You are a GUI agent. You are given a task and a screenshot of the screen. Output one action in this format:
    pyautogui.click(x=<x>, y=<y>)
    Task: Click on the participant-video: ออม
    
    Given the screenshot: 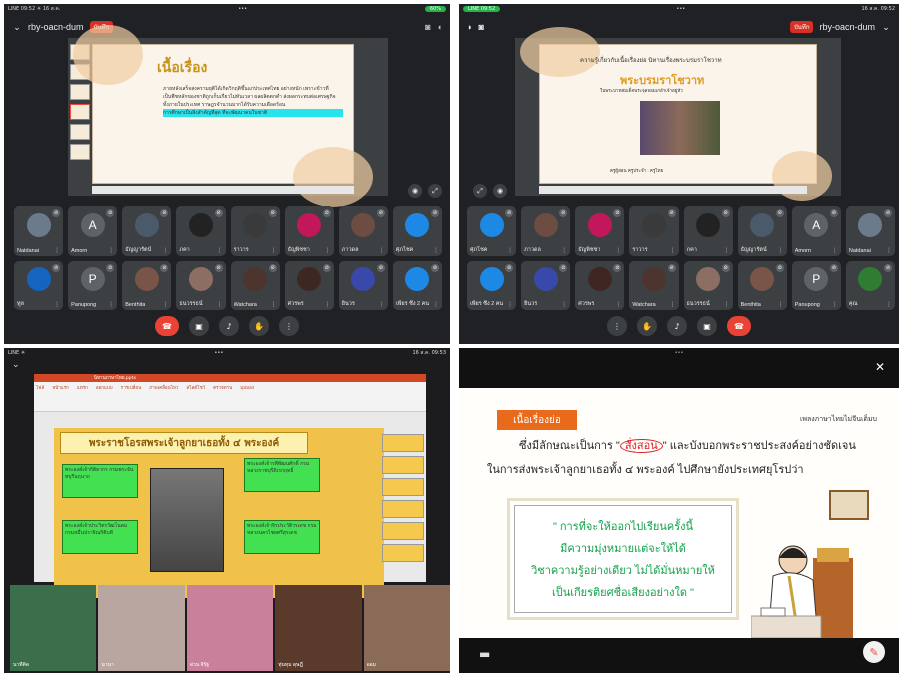 What is the action you would take?
    pyautogui.click(x=406, y=628)
    